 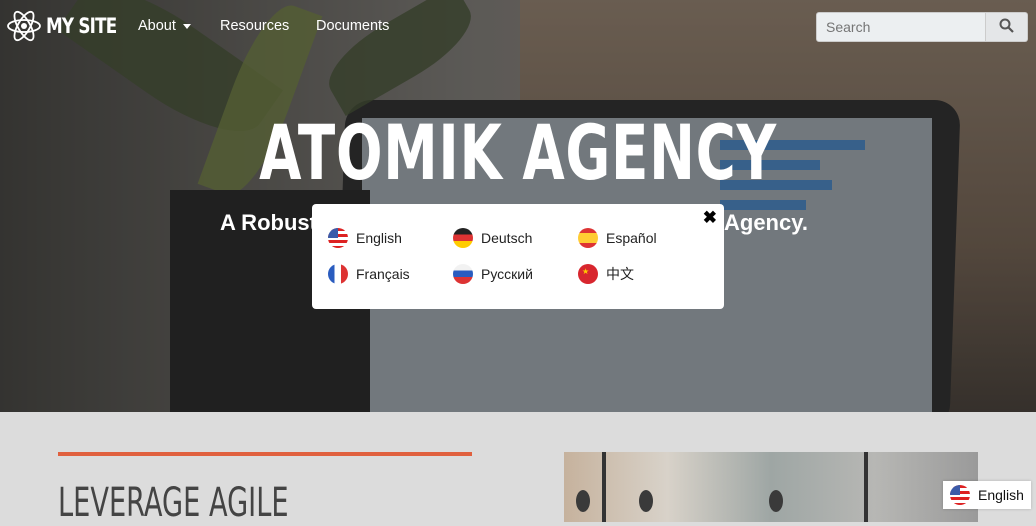 I want to click on language-selector-button: English, so click(x=987, y=495).